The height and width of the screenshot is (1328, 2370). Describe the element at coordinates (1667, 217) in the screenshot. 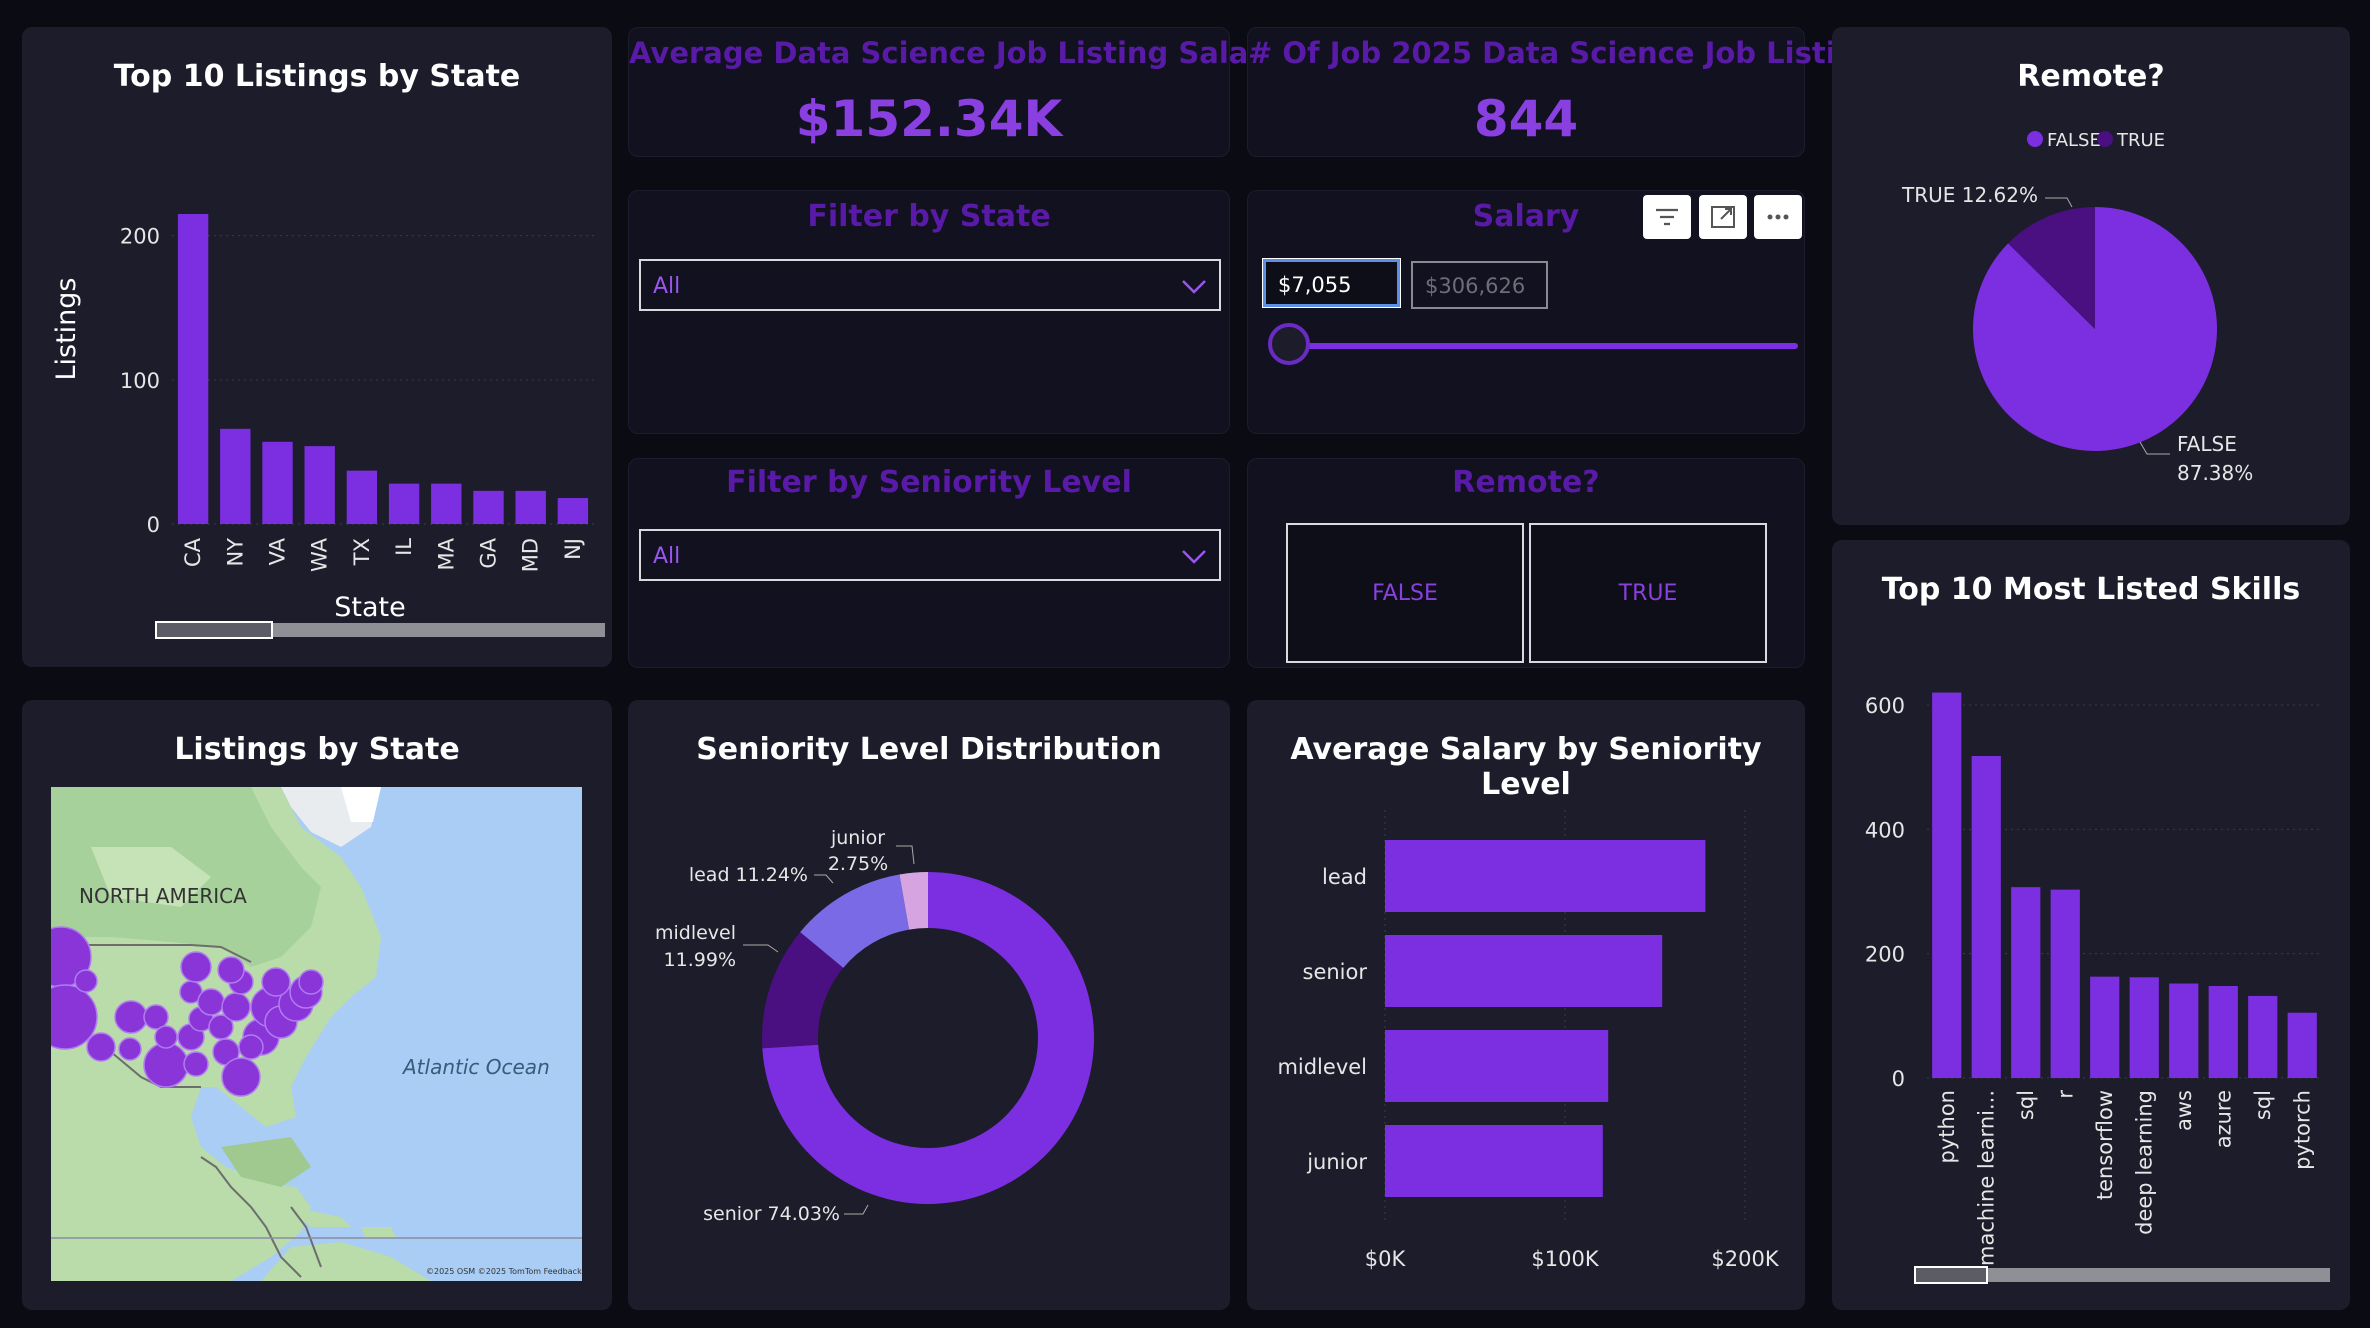

I see `filter-icon` at that location.